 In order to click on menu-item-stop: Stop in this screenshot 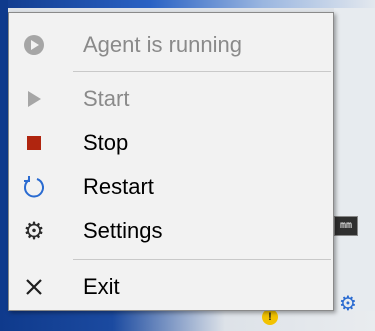, I will do `click(171, 143)`.